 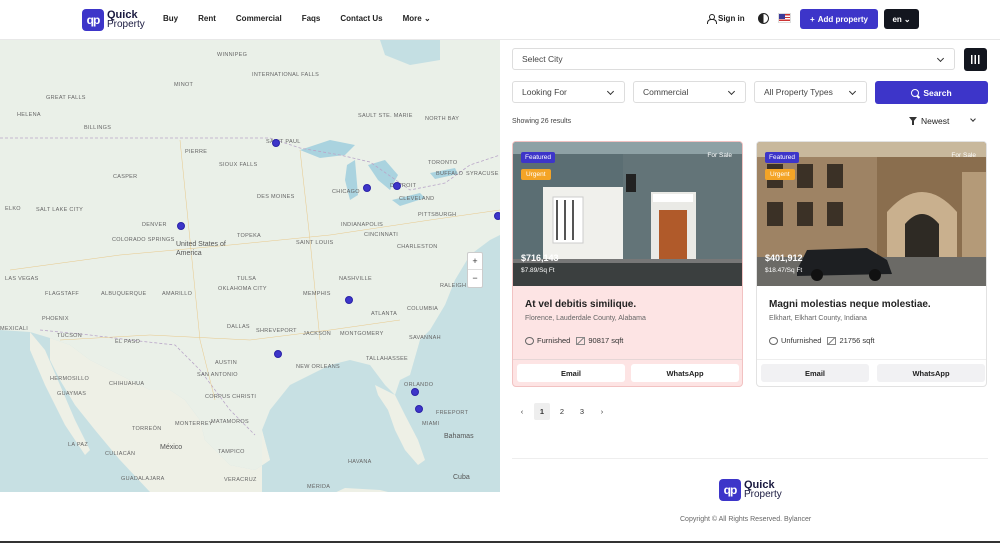 I want to click on map-label: COLORADO SPRINGS, so click(x=143, y=240).